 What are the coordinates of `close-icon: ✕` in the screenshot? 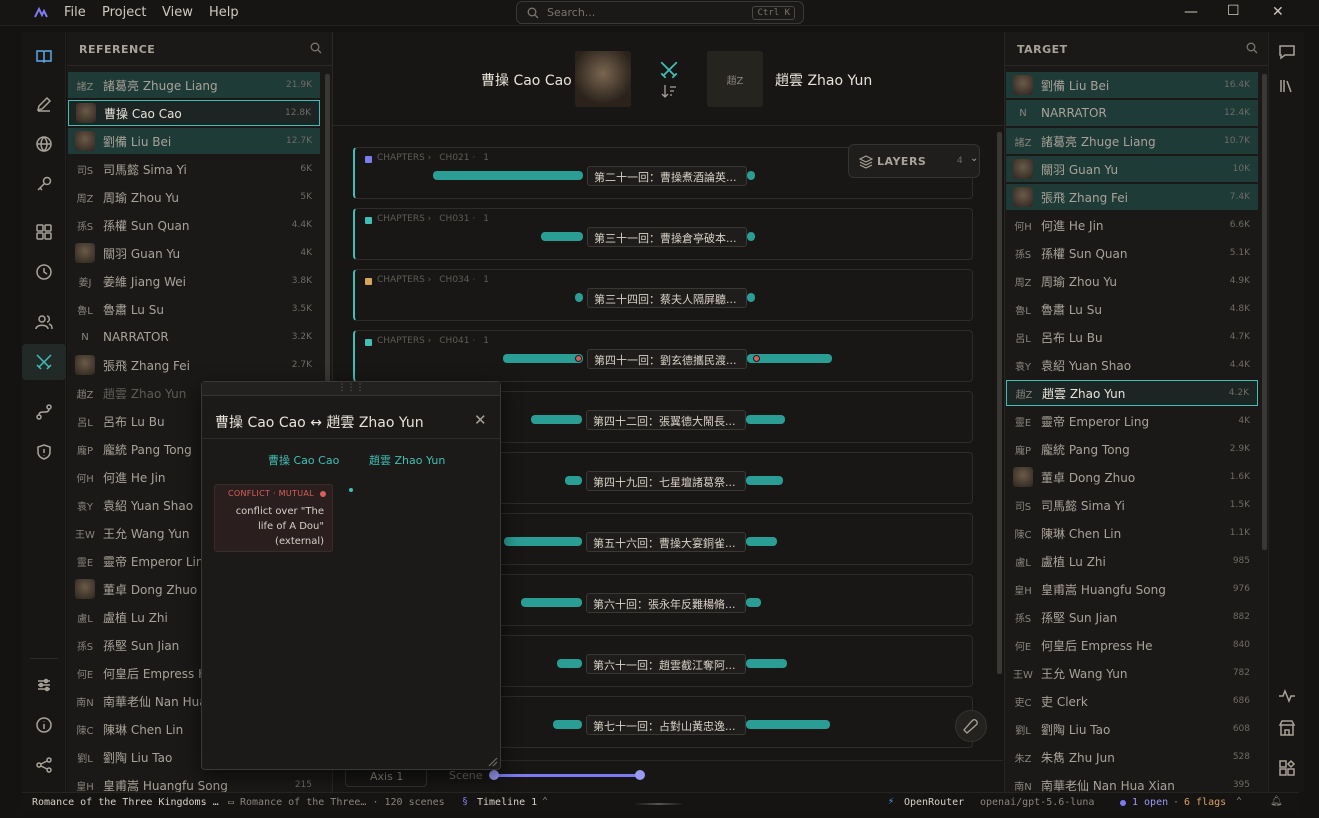 It's located at (480, 420).